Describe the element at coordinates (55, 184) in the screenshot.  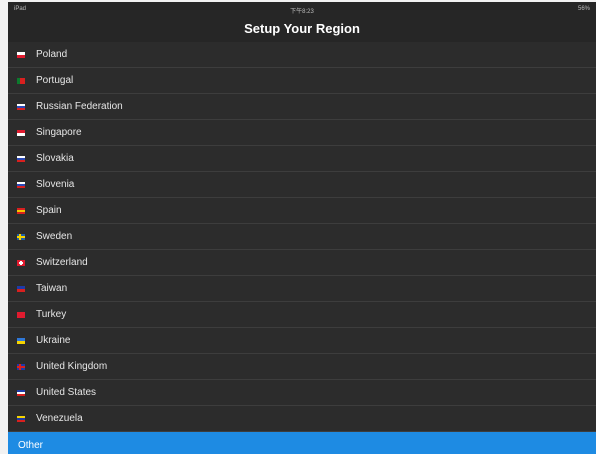
I see `region-label: Slovenia` at that location.